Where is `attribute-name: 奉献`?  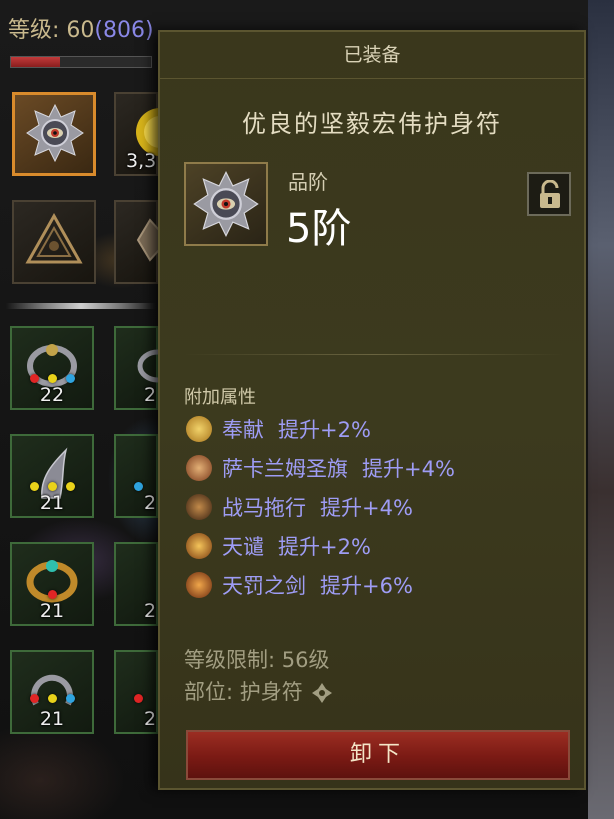 attribute-name: 奉献 is located at coordinates (243, 430).